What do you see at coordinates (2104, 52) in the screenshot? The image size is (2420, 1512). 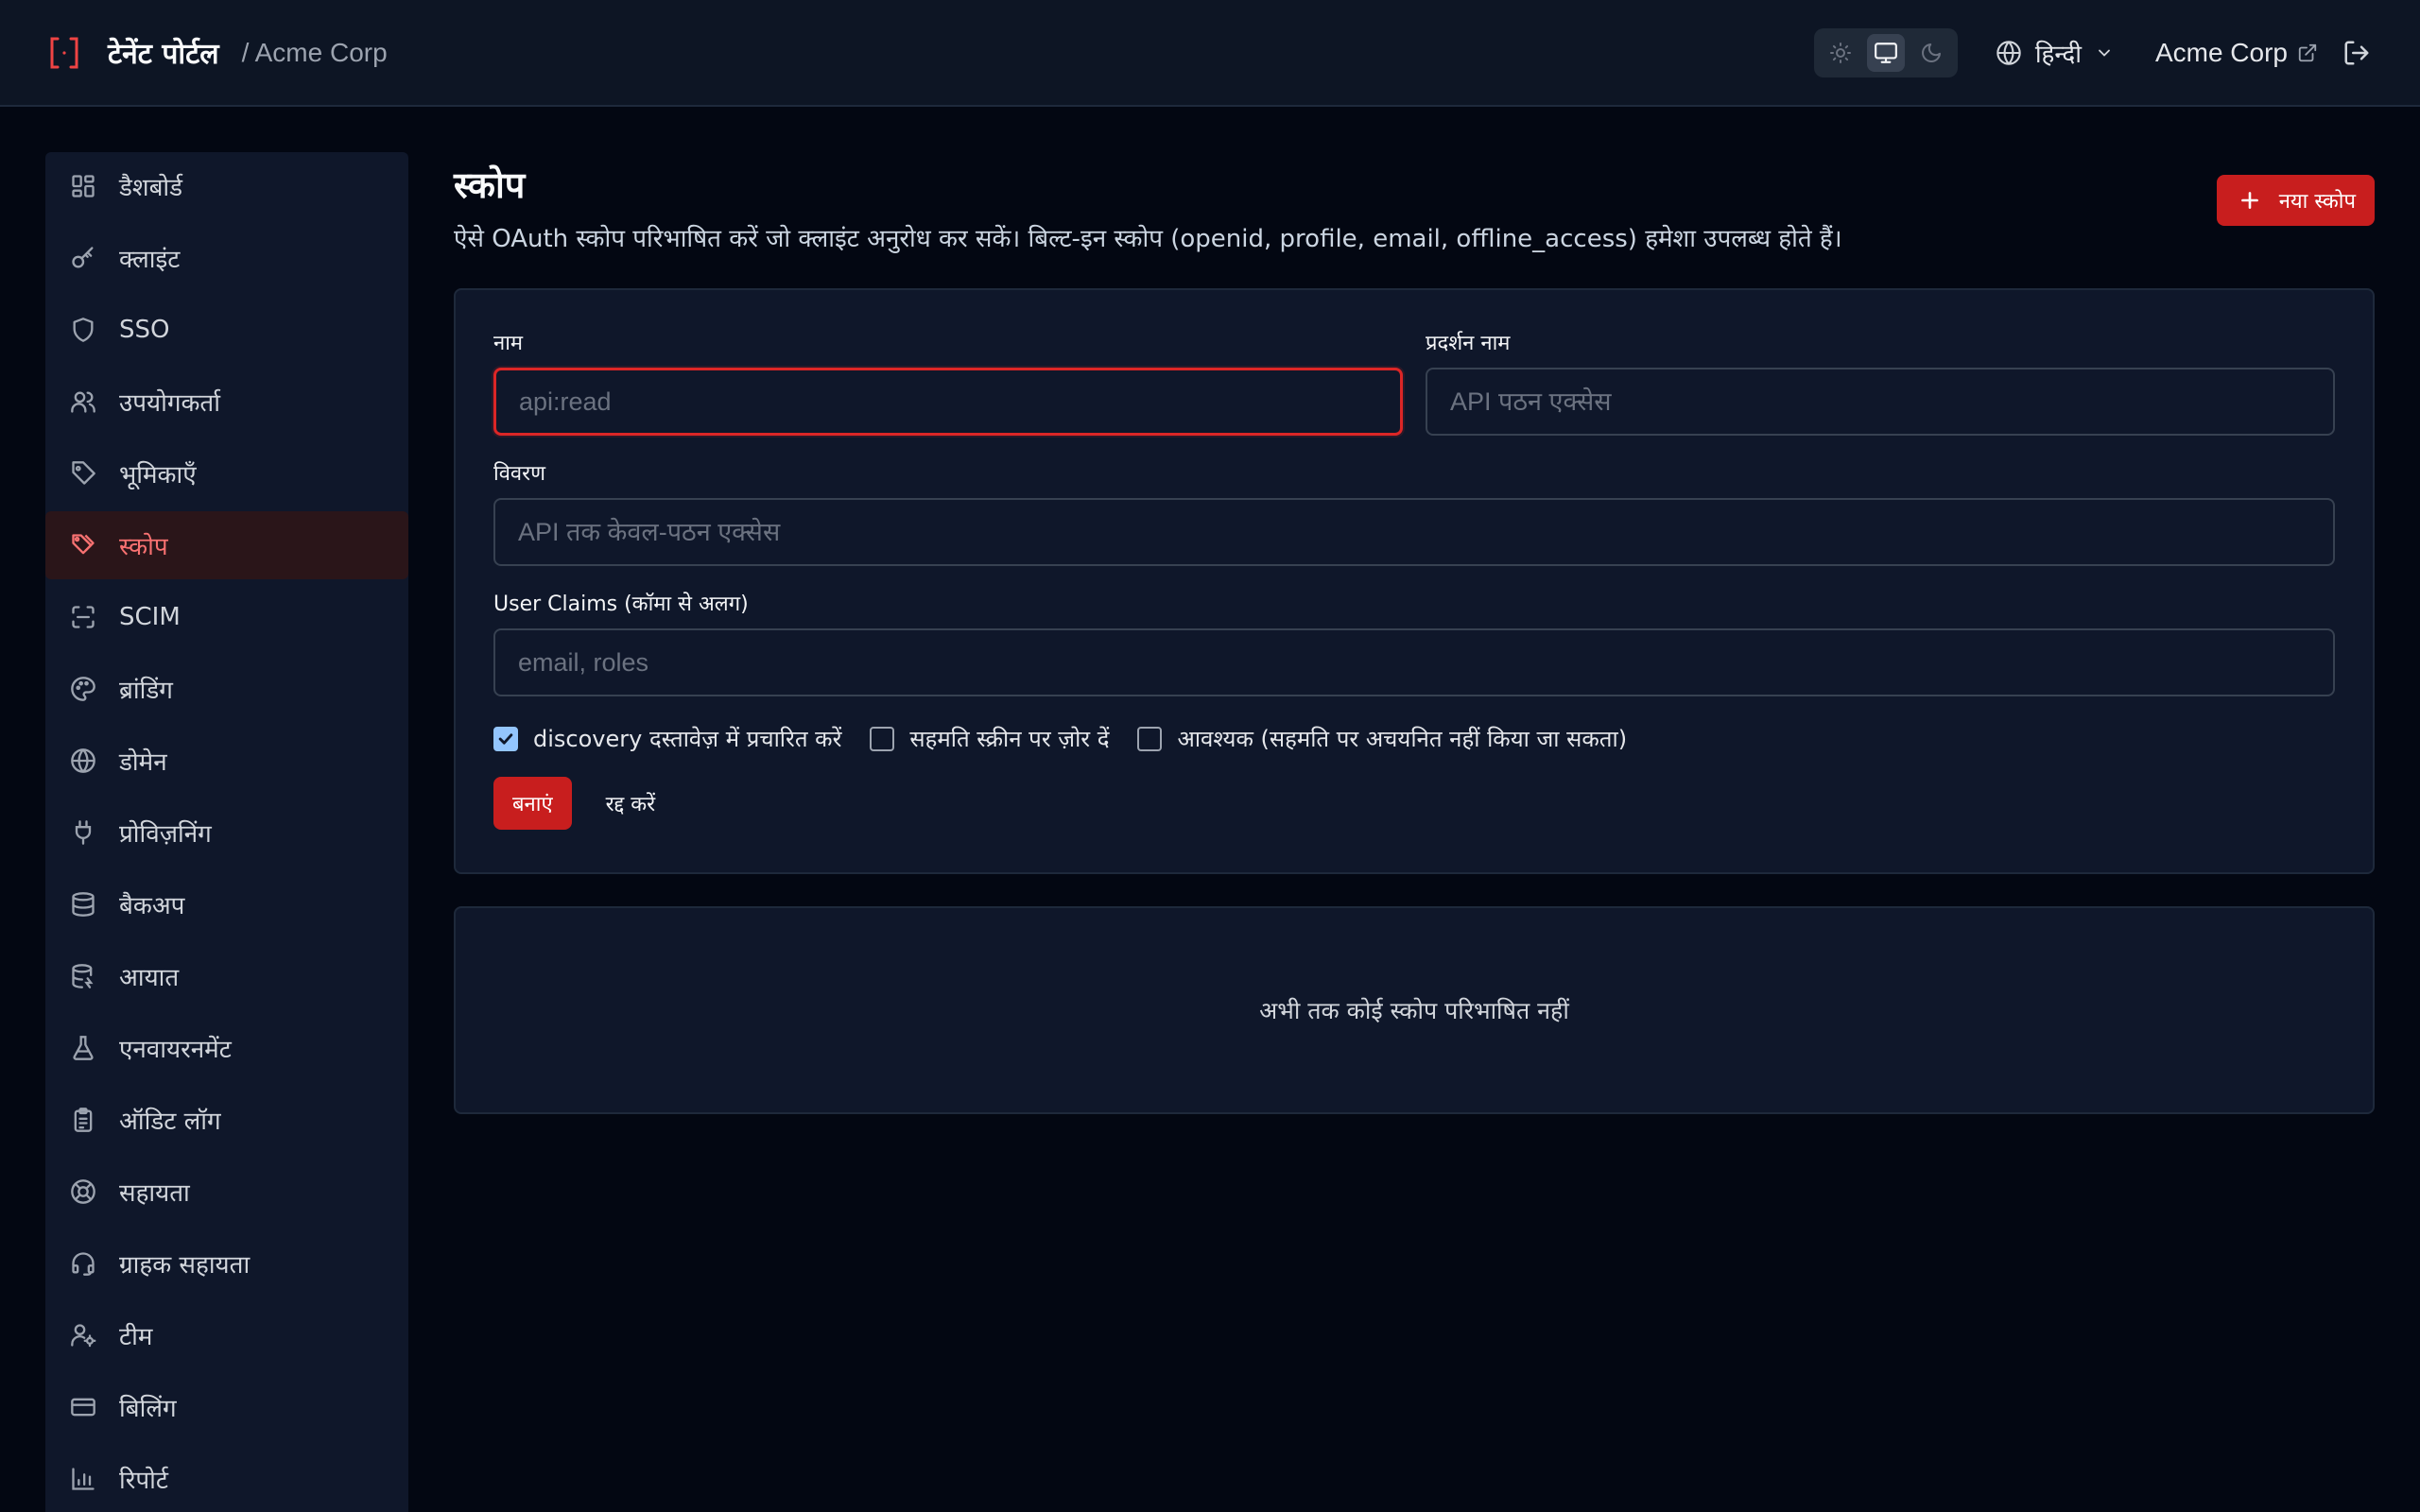 I see `chevron-down-icon` at bounding box center [2104, 52].